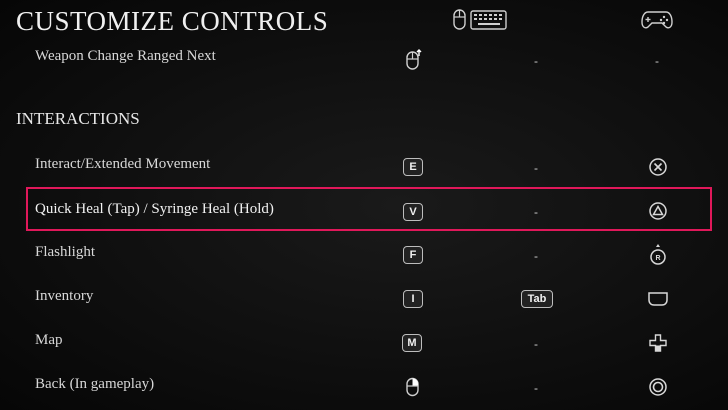 The image size is (728, 410). What do you see at coordinates (123, 164) in the screenshot?
I see `binding-label: Interact/Extended Movement` at bounding box center [123, 164].